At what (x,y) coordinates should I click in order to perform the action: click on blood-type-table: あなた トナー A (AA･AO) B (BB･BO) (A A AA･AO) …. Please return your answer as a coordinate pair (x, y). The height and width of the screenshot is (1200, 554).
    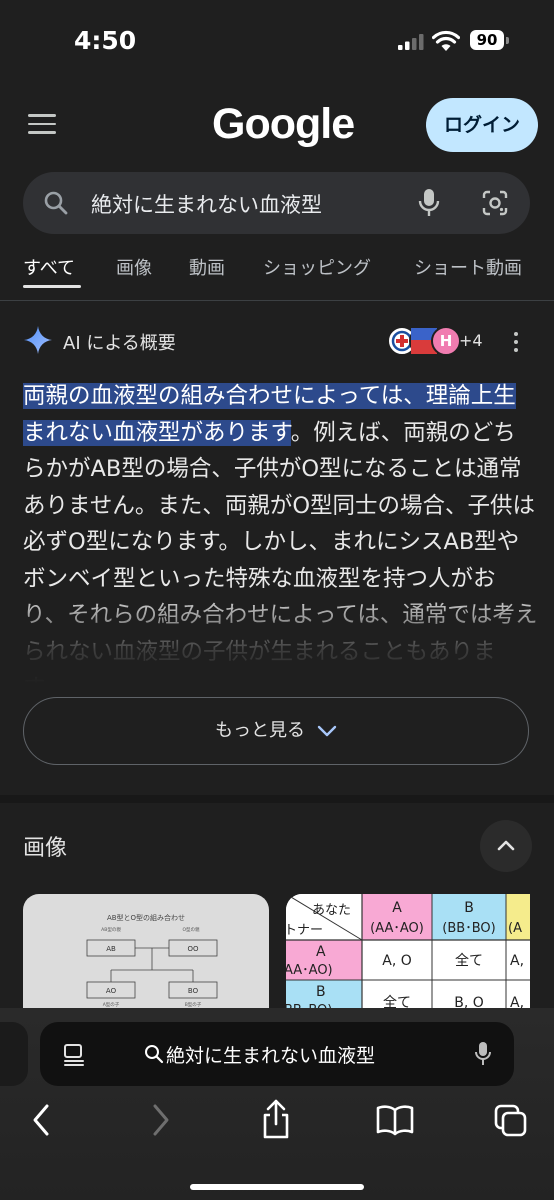
    Looking at the image, I should click on (408, 959).